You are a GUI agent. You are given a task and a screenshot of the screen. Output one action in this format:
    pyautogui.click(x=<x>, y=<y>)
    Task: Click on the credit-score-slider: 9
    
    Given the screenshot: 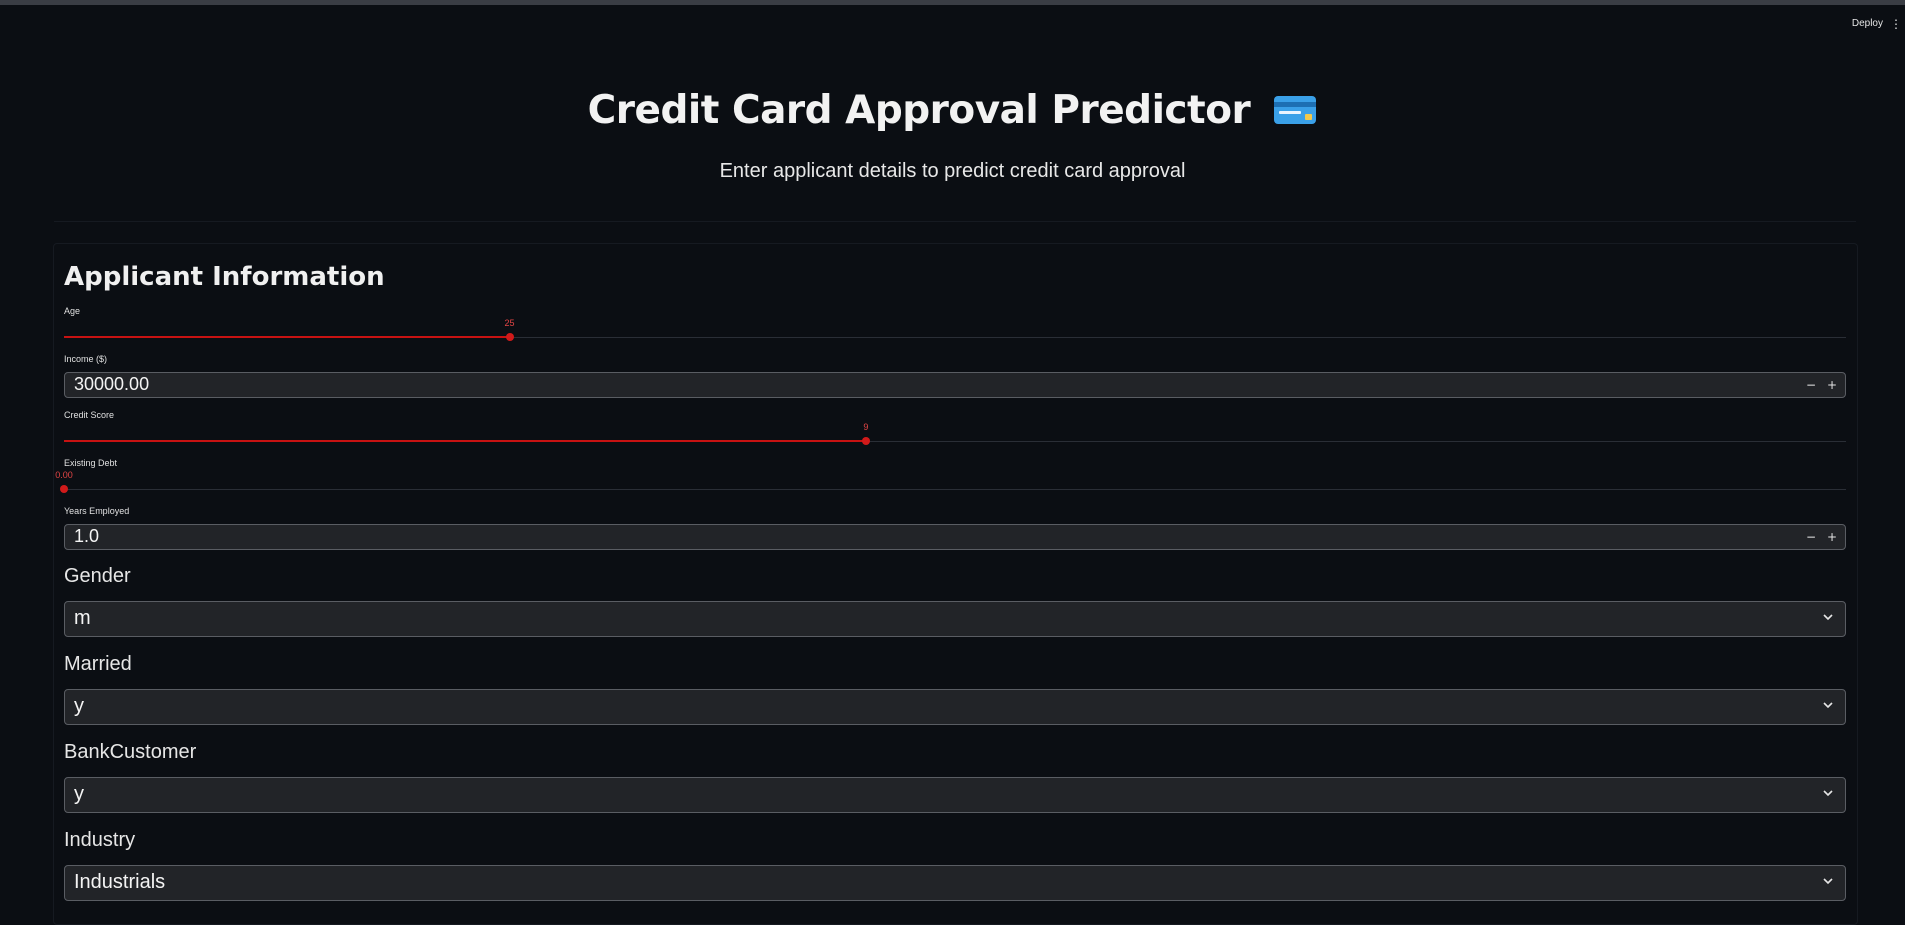 What is the action you would take?
    pyautogui.click(x=955, y=435)
    